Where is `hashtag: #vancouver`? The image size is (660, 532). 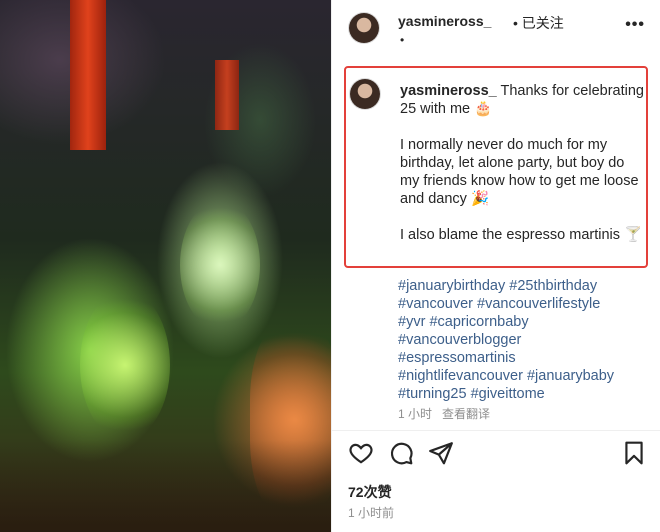 hashtag: #vancouver is located at coordinates (435, 304).